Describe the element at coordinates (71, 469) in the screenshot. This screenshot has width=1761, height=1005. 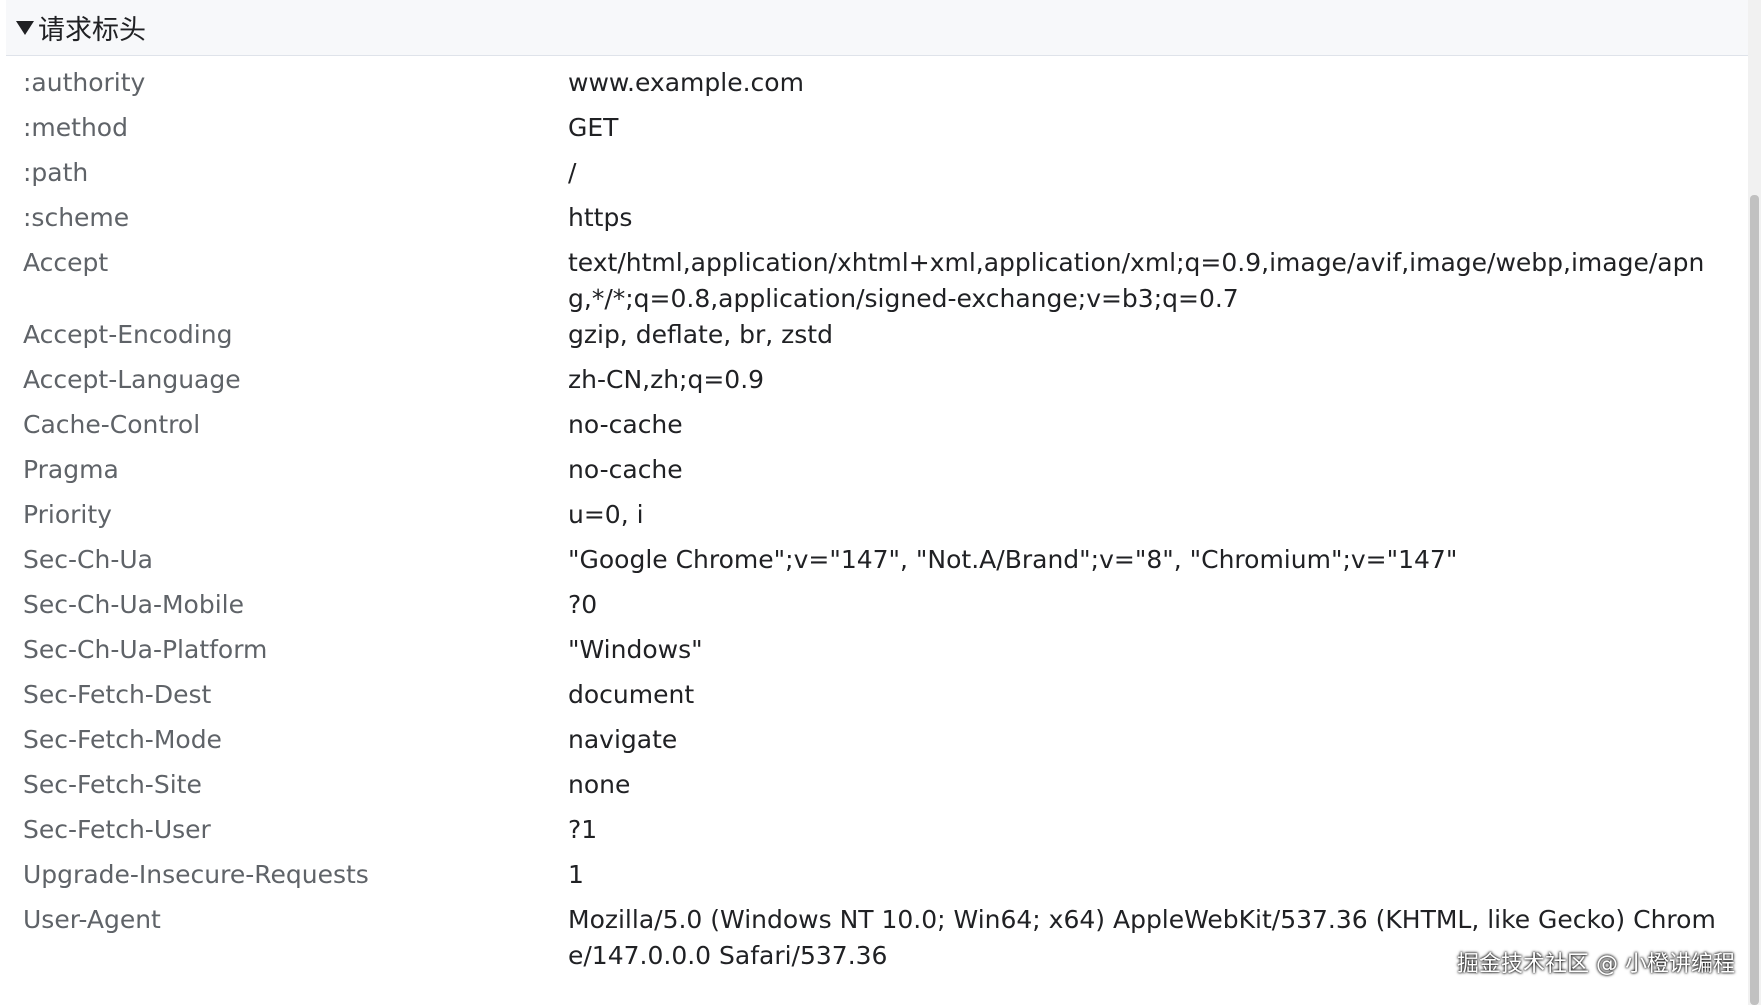
I see `header-name: Pragma` at that location.